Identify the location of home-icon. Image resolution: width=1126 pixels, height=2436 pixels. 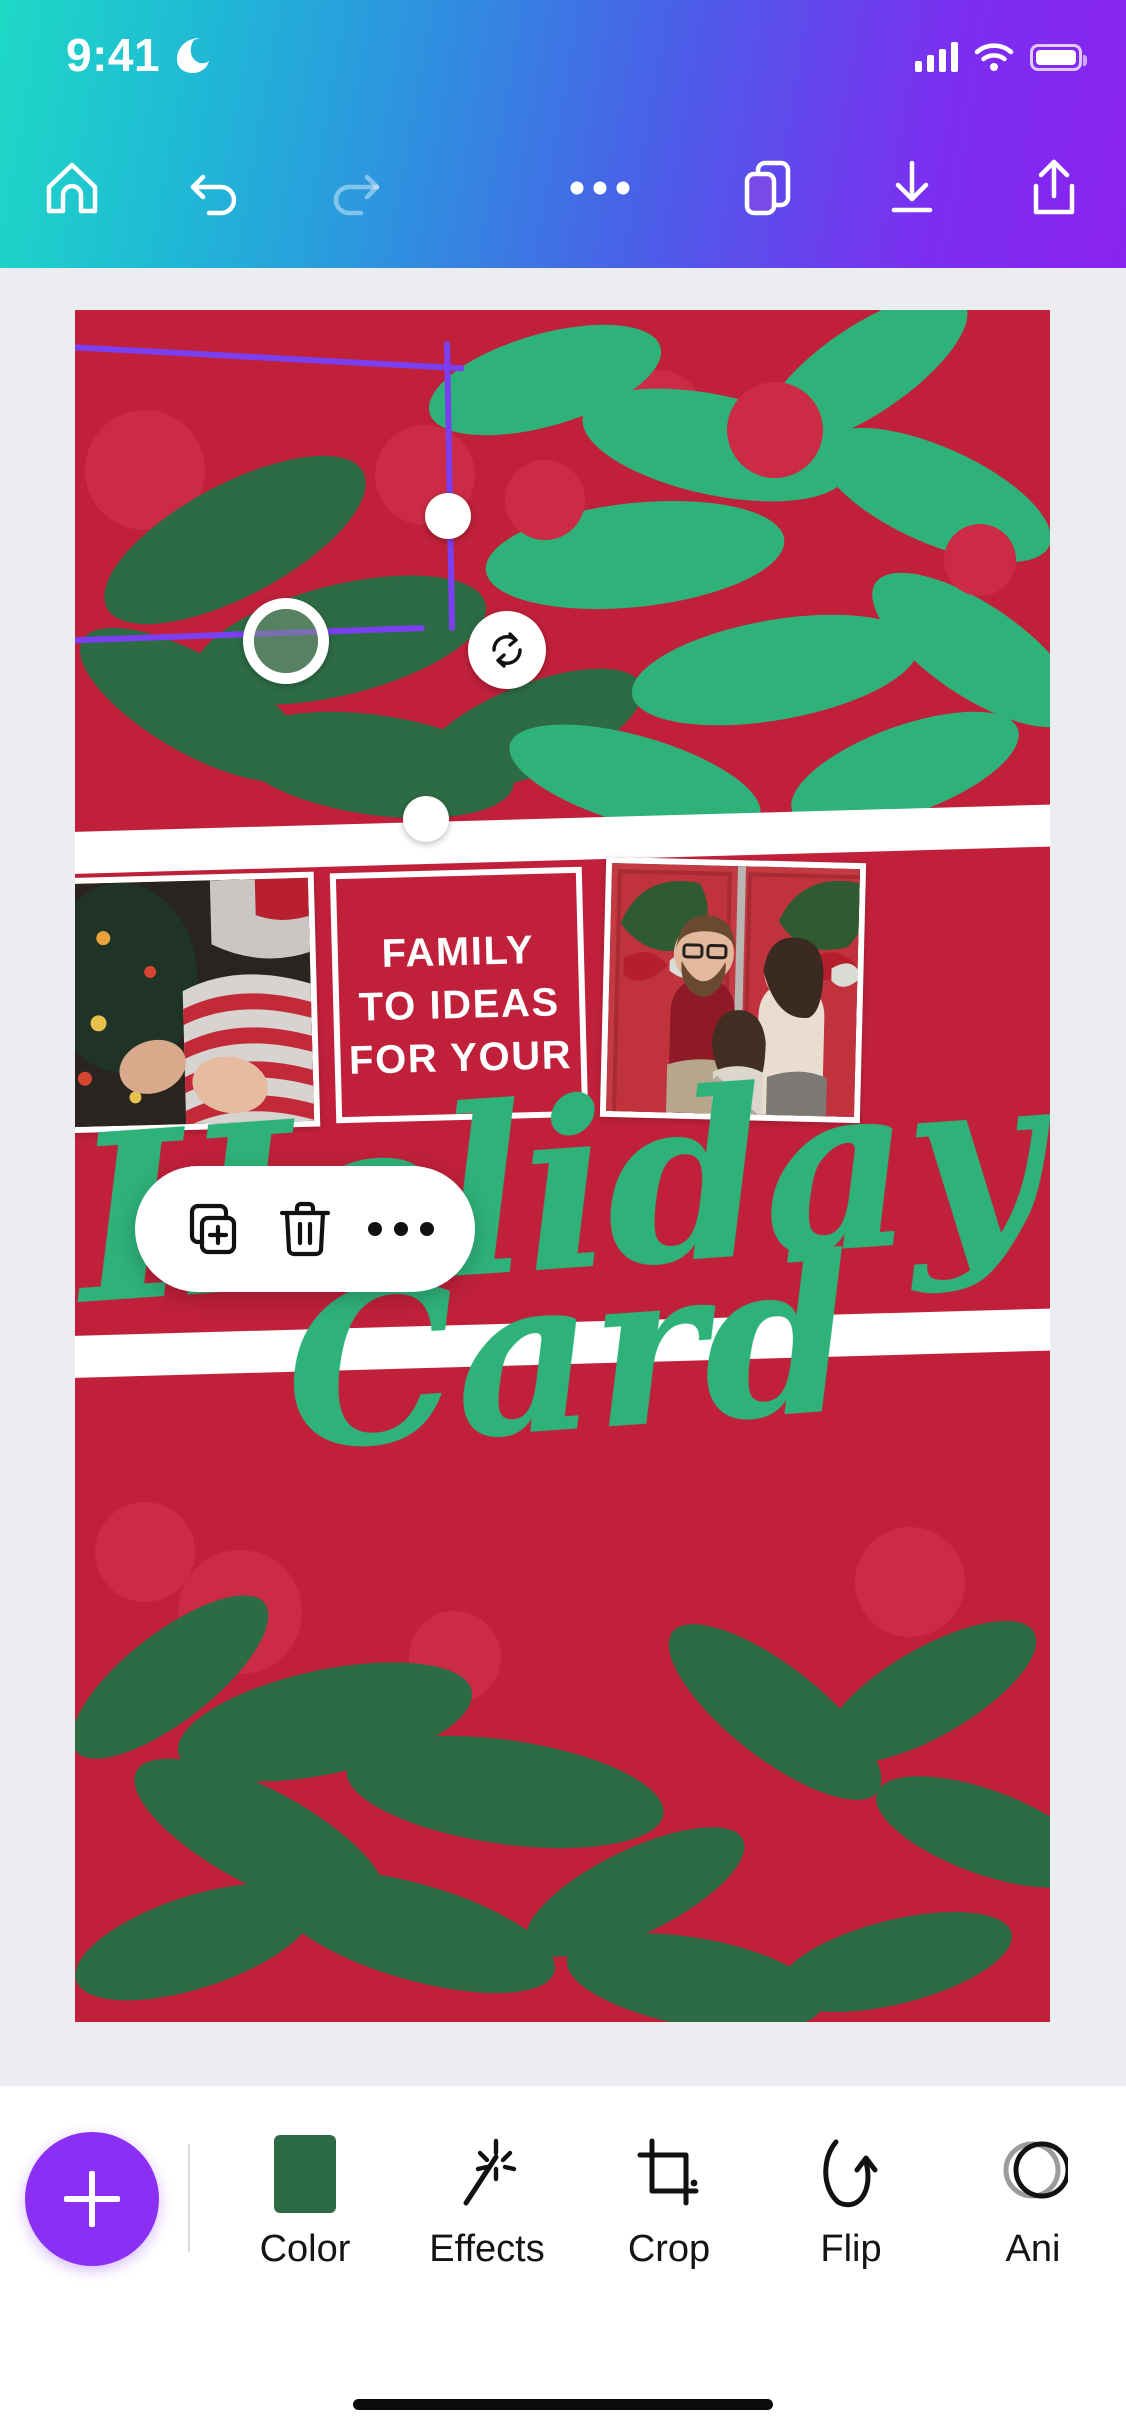
(72, 188).